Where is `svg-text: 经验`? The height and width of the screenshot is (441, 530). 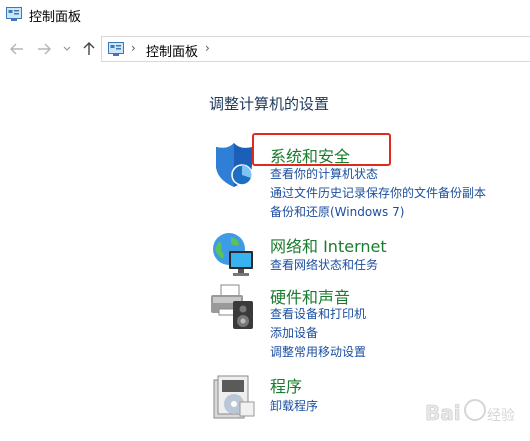
svg-text: 经验 is located at coordinates (501, 416).